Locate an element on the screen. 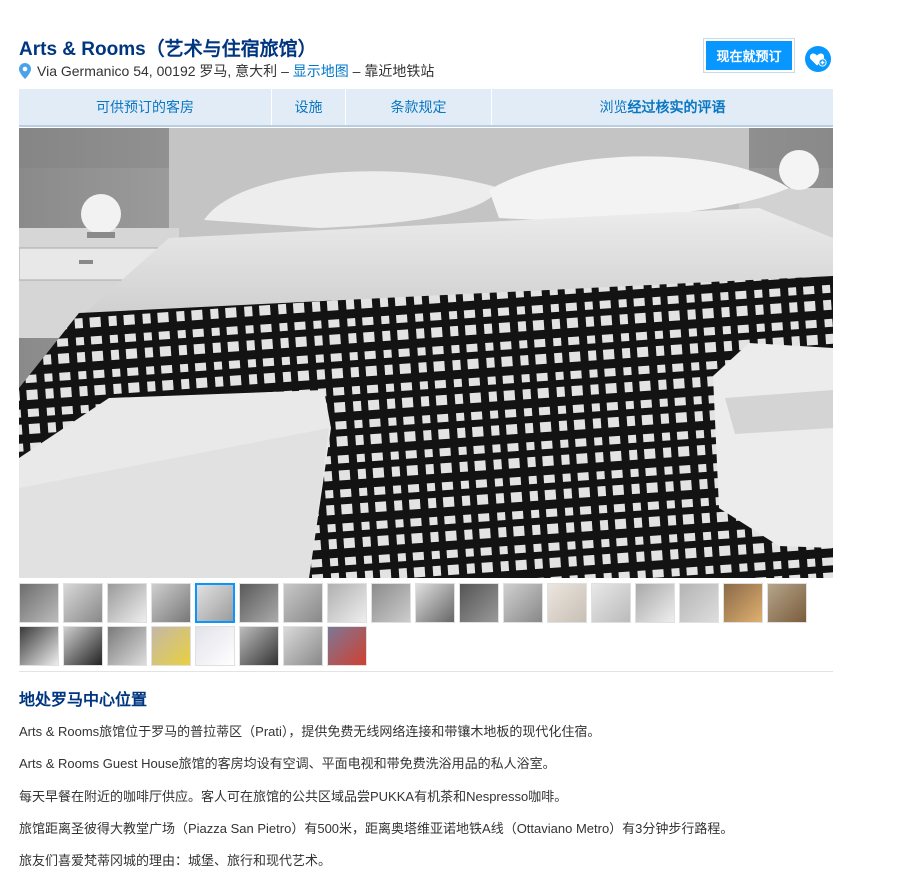 The width and height of the screenshot is (900, 881). tab-label: 设施 is located at coordinates (308, 107).